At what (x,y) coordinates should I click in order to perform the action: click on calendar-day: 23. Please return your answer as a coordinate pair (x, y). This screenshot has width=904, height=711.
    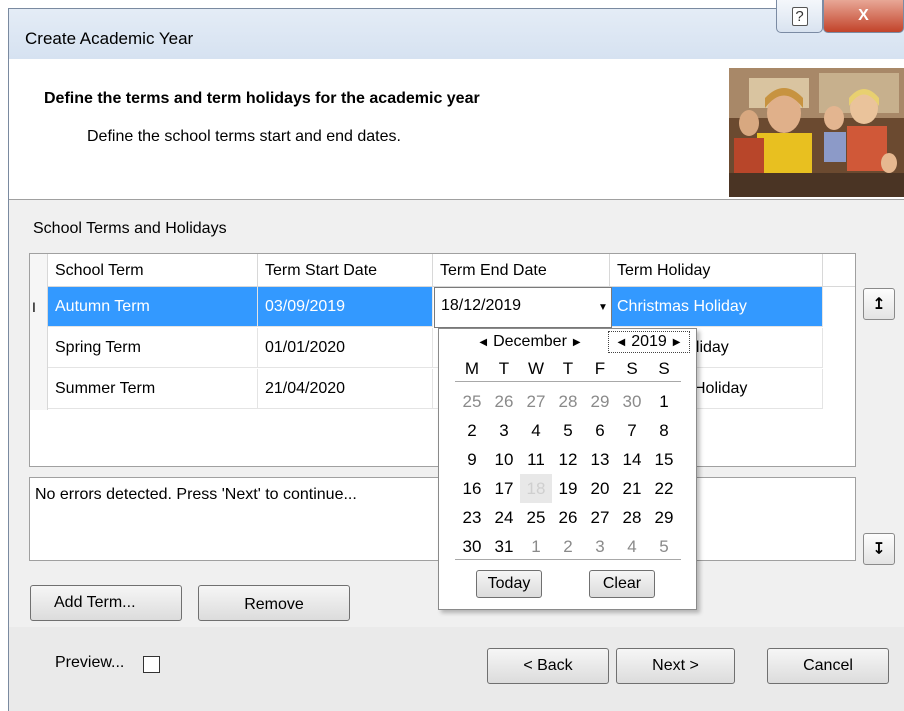
    Looking at the image, I should click on (472, 517).